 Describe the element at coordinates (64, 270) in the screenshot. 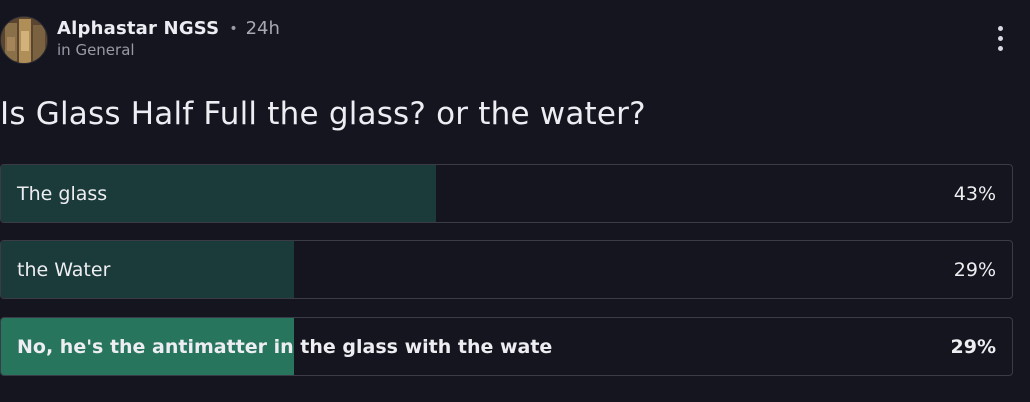

I see `poll-option-label: the Water` at that location.